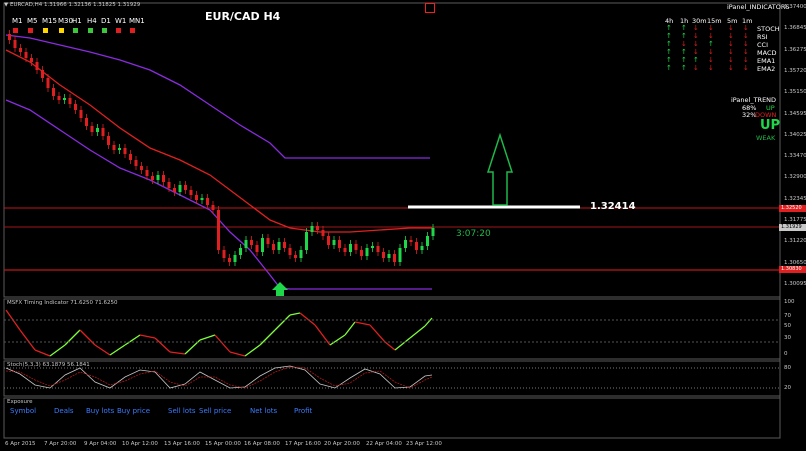 This screenshot has width=806, height=451. I want to click on exposure-col-deals: Deals, so click(64, 411).